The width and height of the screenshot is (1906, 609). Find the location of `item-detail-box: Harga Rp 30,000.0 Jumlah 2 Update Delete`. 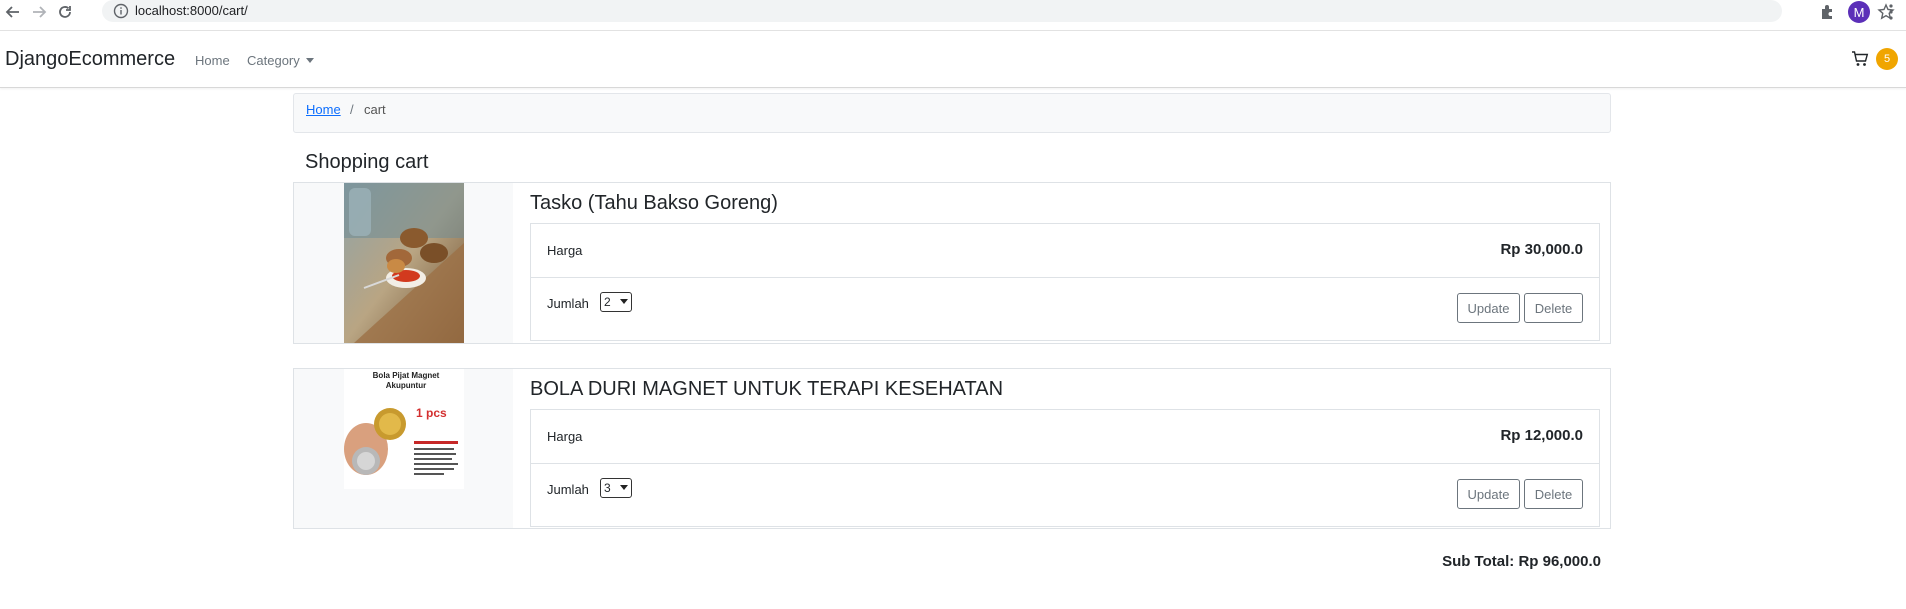

item-detail-box: Harga Rp 30,000.0 Jumlah 2 Update Delete is located at coordinates (1065, 282).